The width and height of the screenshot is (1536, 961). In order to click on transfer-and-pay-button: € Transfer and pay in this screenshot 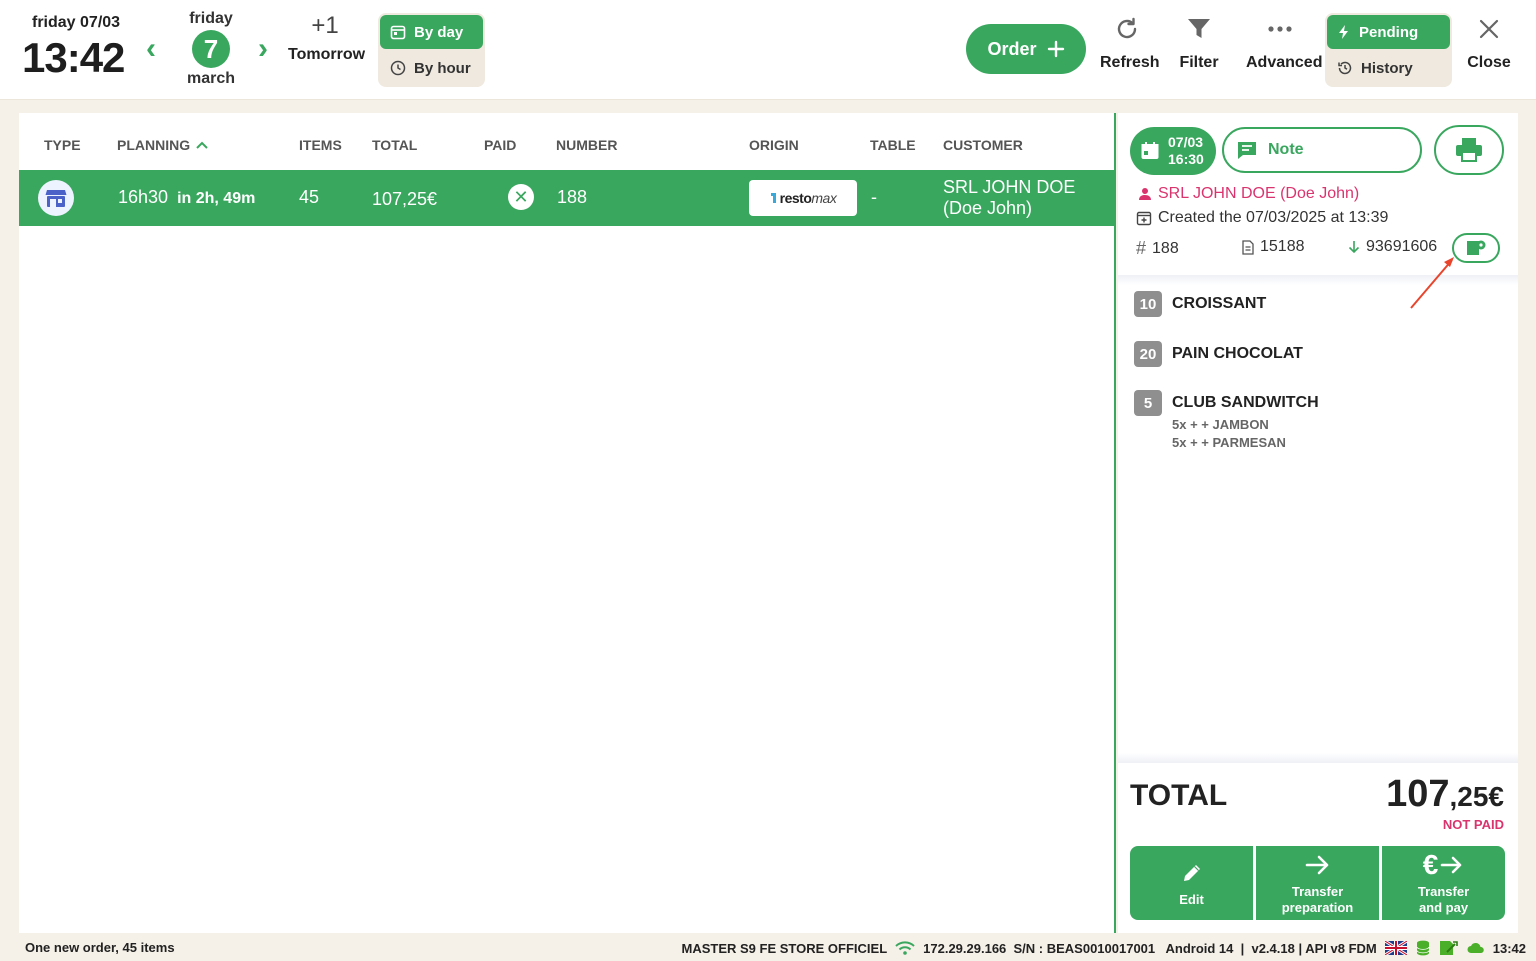, I will do `click(1443, 883)`.